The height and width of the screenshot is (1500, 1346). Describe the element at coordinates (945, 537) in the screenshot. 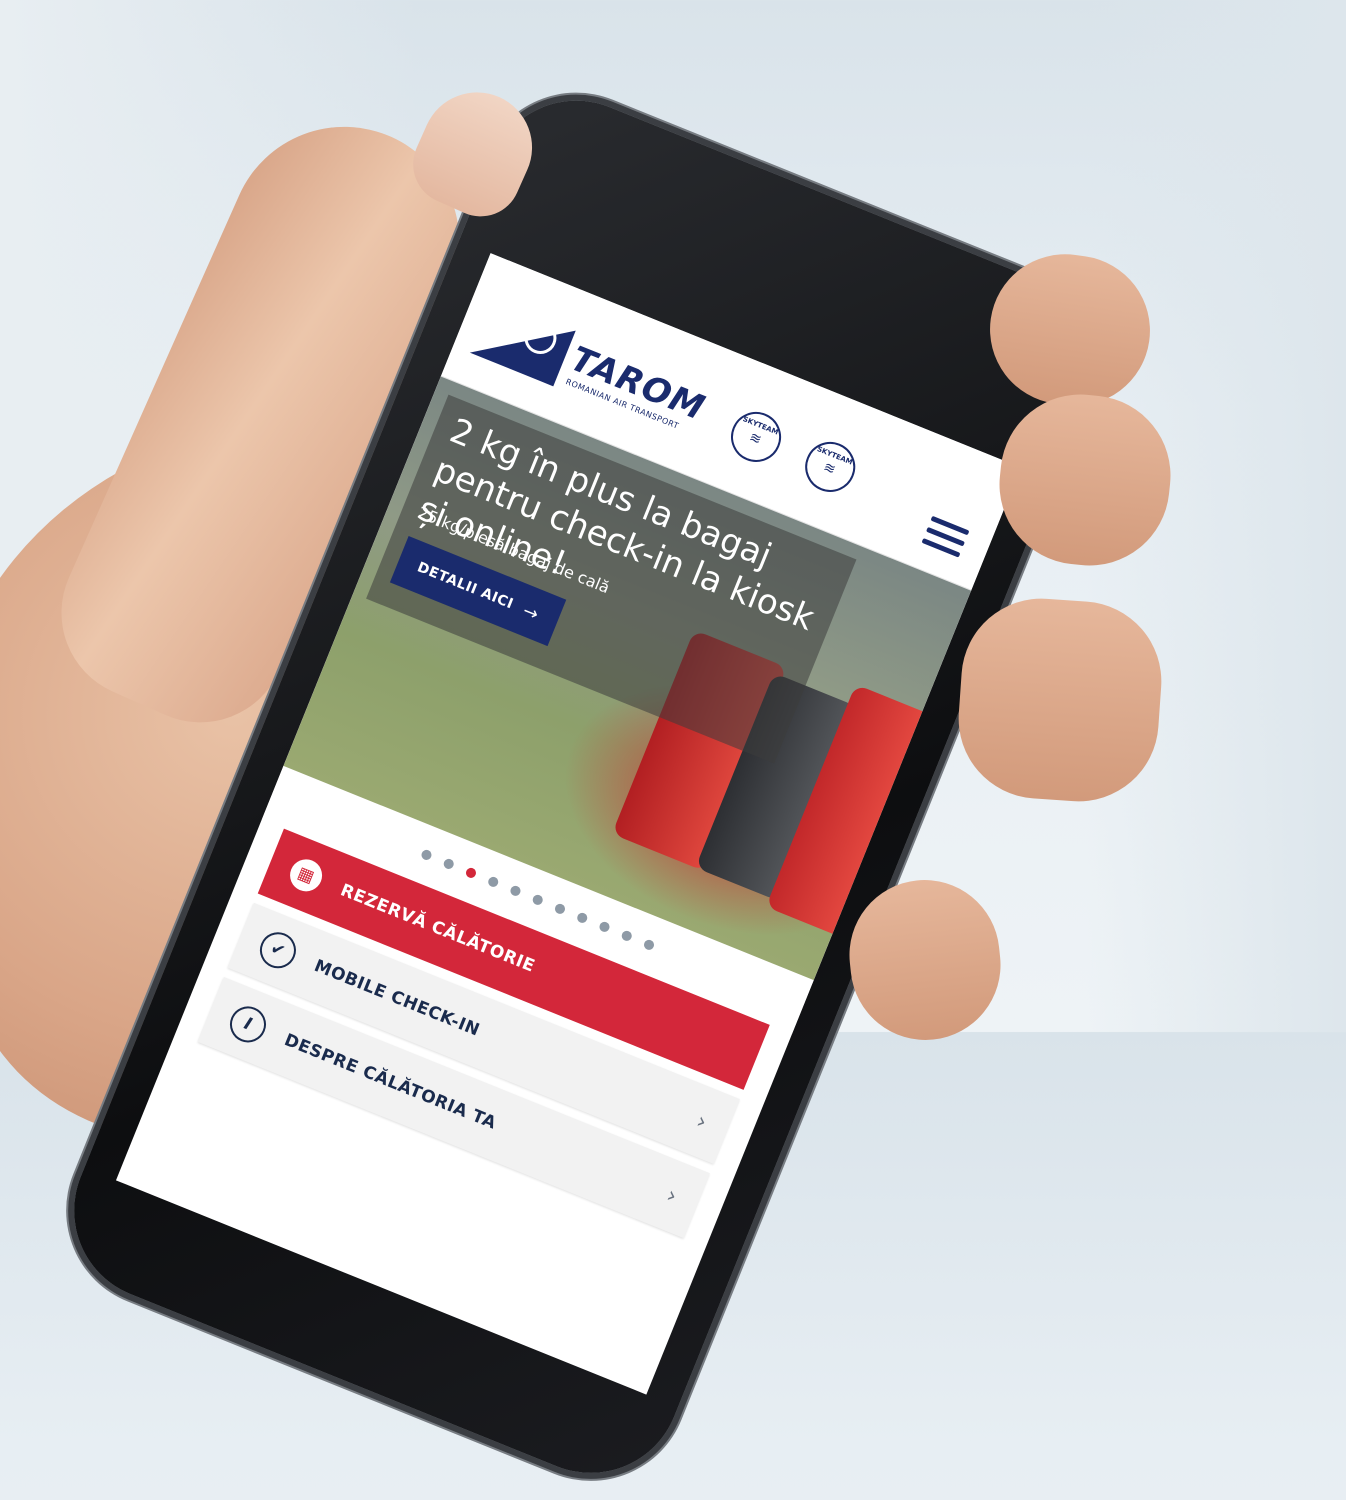

I see `hamburger-menu-icon` at that location.